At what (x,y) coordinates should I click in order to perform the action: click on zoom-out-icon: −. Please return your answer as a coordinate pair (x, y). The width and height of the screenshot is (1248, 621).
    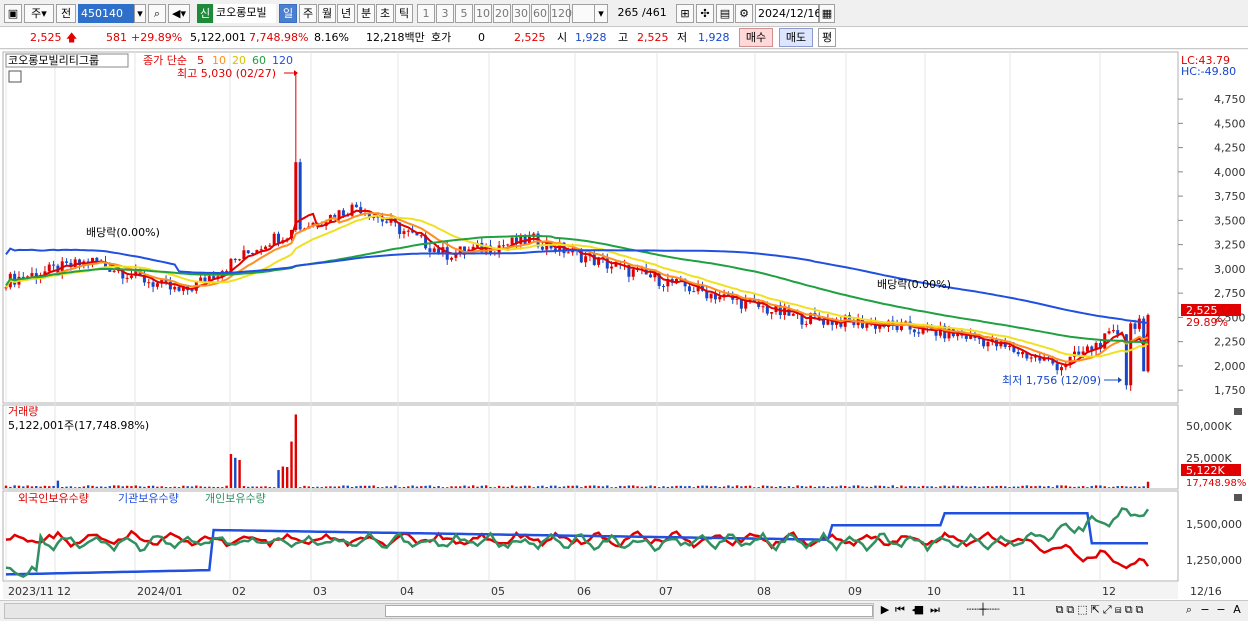
    Looking at the image, I should click on (1205, 611).